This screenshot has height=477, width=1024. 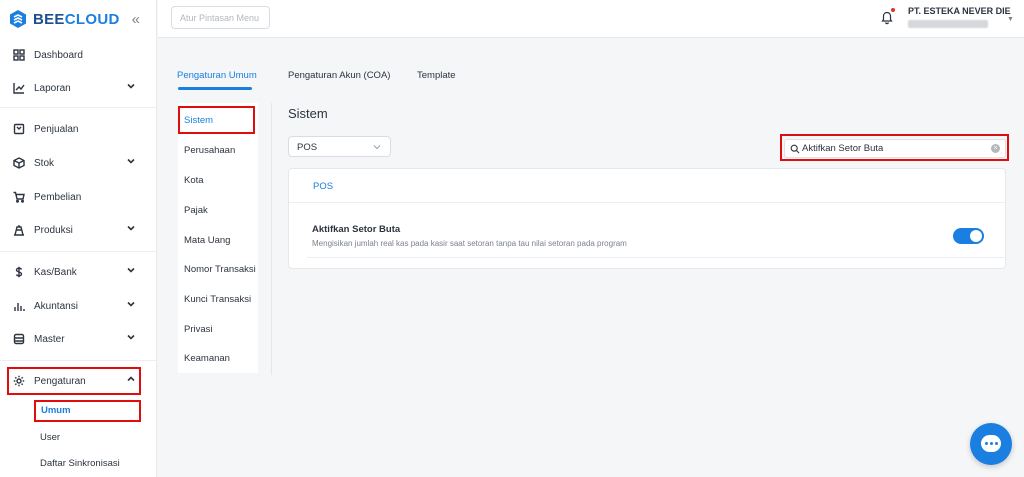 What do you see at coordinates (1010, 19) in the screenshot?
I see `caret-down-icon: ▼` at bounding box center [1010, 19].